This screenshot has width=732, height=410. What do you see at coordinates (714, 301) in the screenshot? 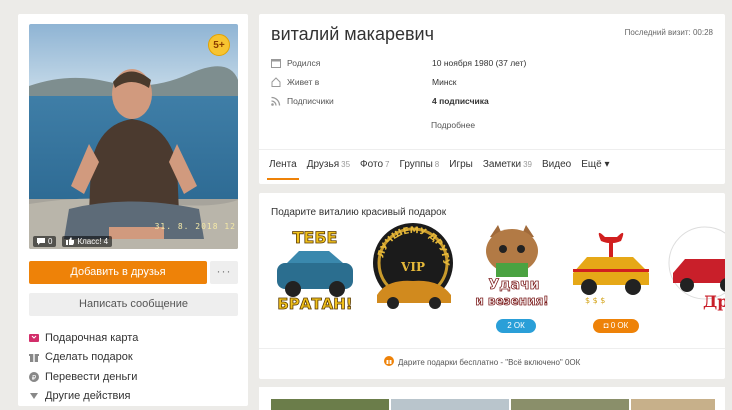
I see `gift-text: Дру` at bounding box center [714, 301].